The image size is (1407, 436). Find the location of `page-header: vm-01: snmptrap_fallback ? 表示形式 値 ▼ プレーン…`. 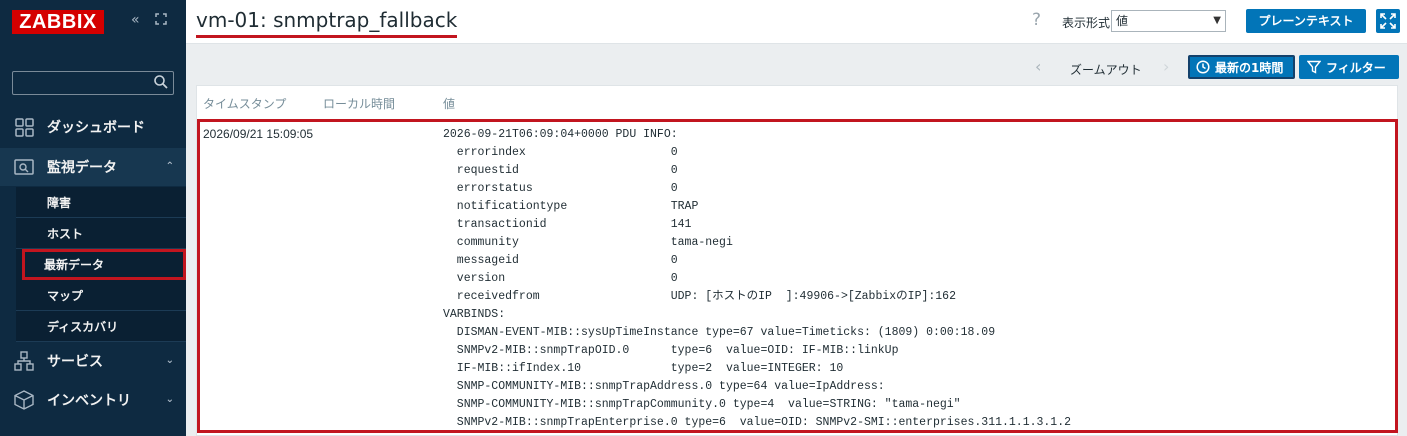

page-header: vm-01: snmptrap_fallback ? 表示形式 値 ▼ プレーン… is located at coordinates (796, 22).